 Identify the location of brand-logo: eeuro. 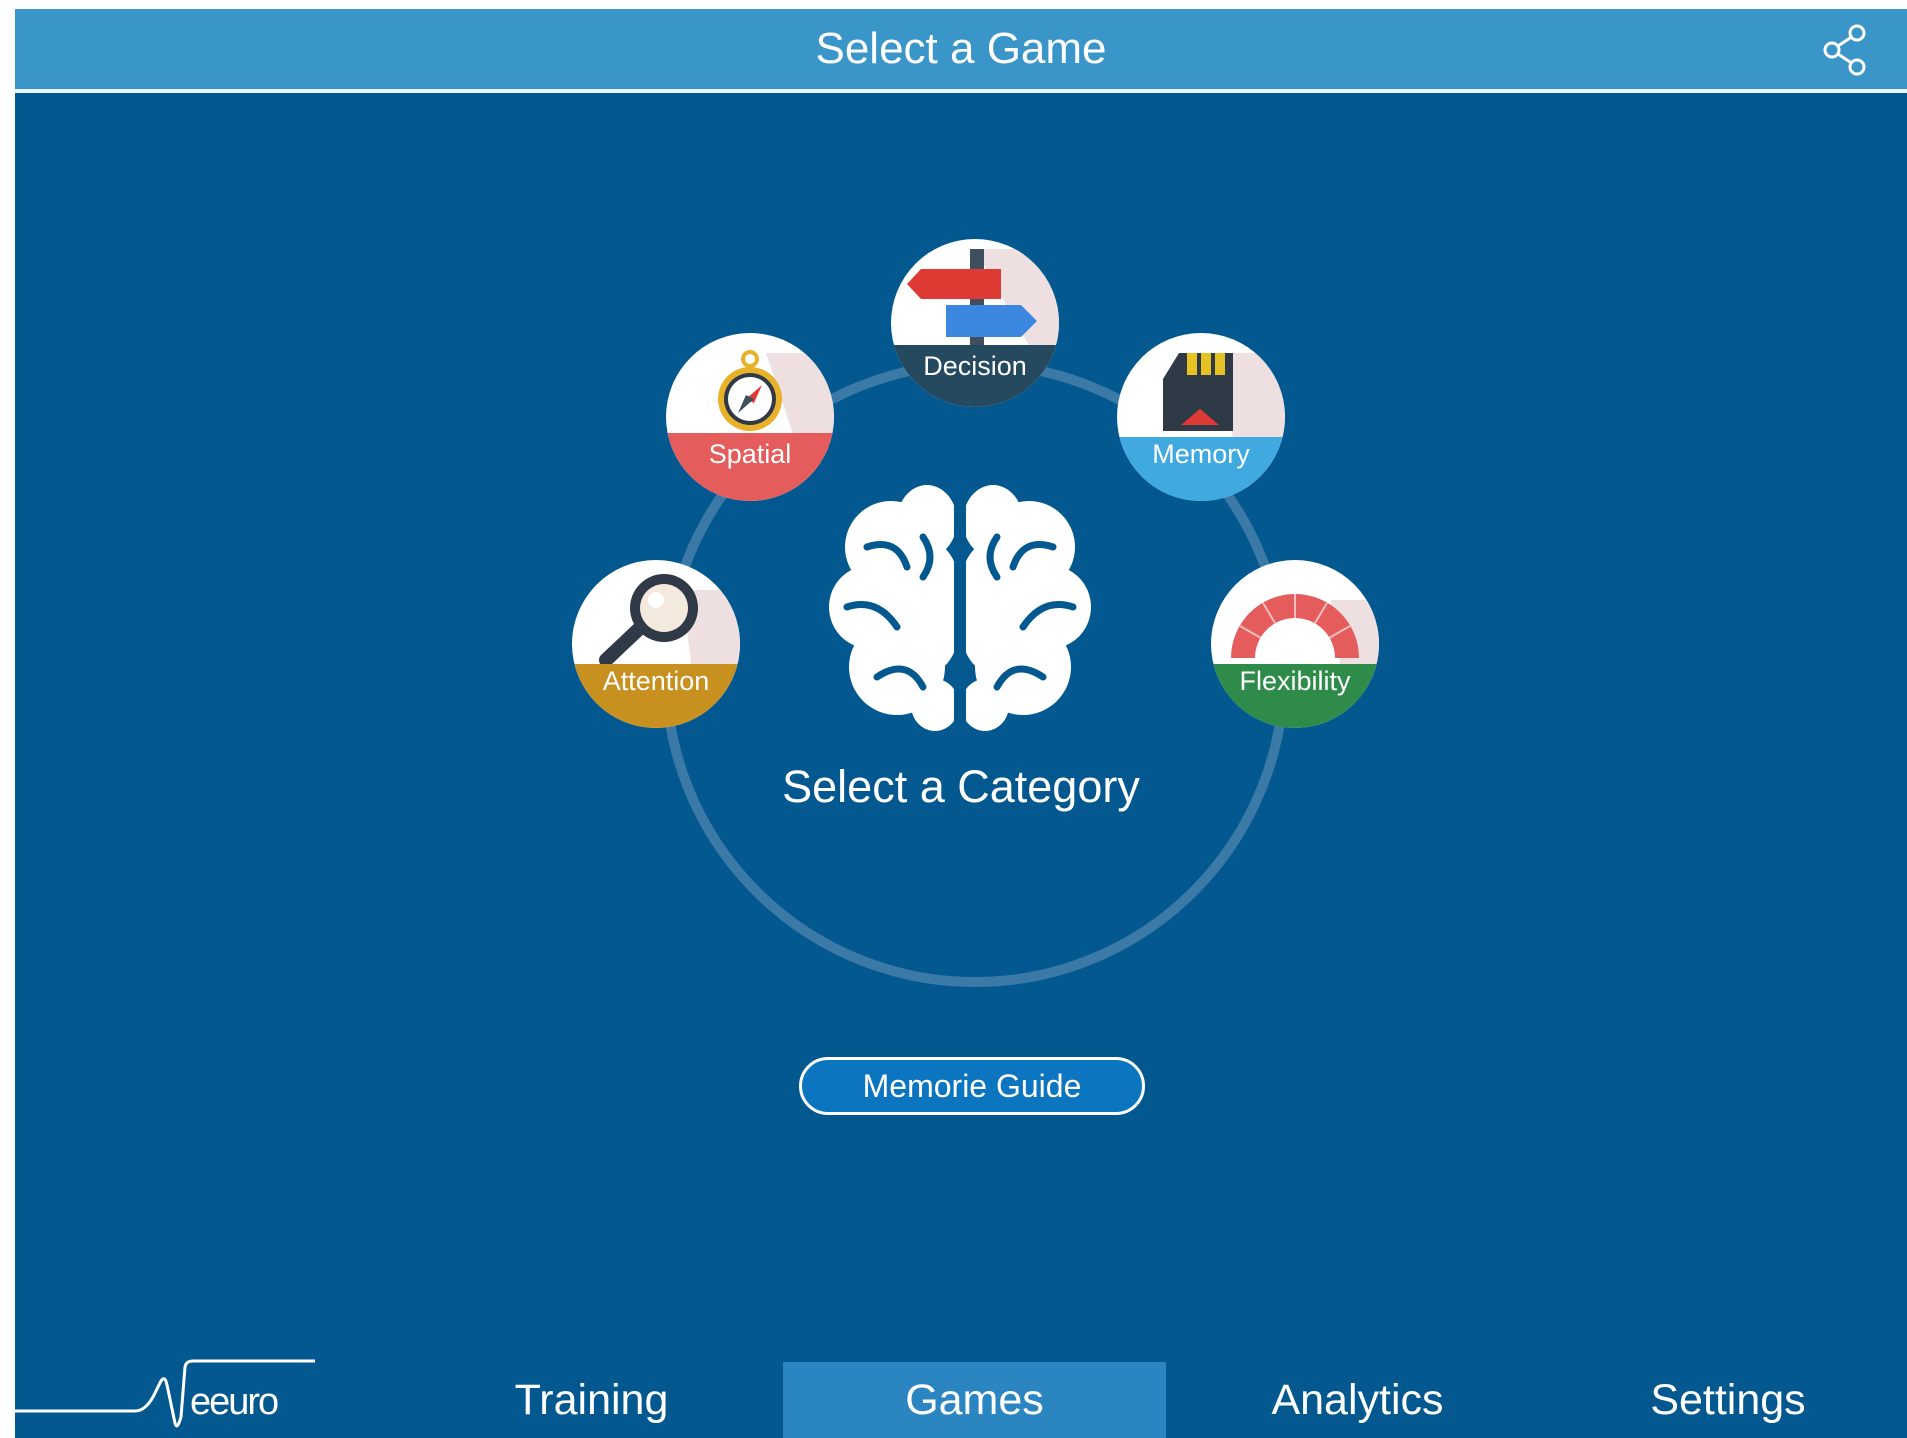
(961, 1395).